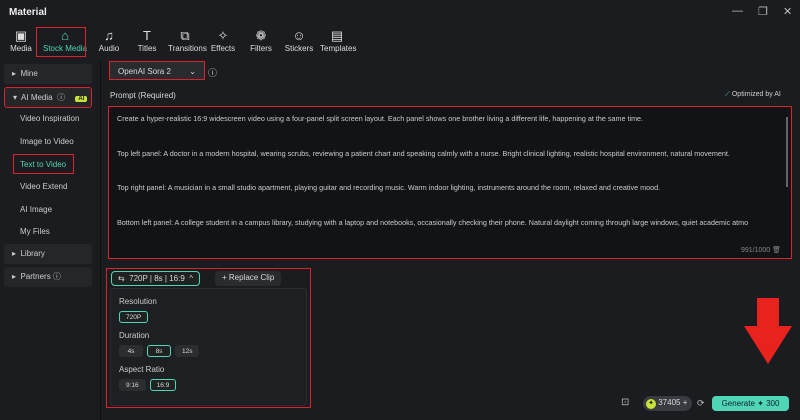 Image resolution: width=800 pixels, height=420 pixels. What do you see at coordinates (738, 403) in the screenshot?
I see `generate-label: Generate` at bounding box center [738, 403].